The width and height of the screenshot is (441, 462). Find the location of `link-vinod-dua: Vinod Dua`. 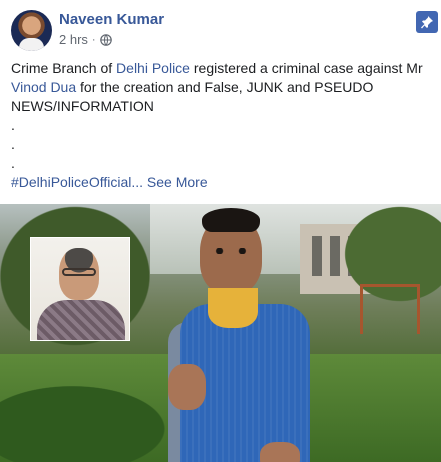

link-vinod-dua: Vinod Dua is located at coordinates (43, 87).